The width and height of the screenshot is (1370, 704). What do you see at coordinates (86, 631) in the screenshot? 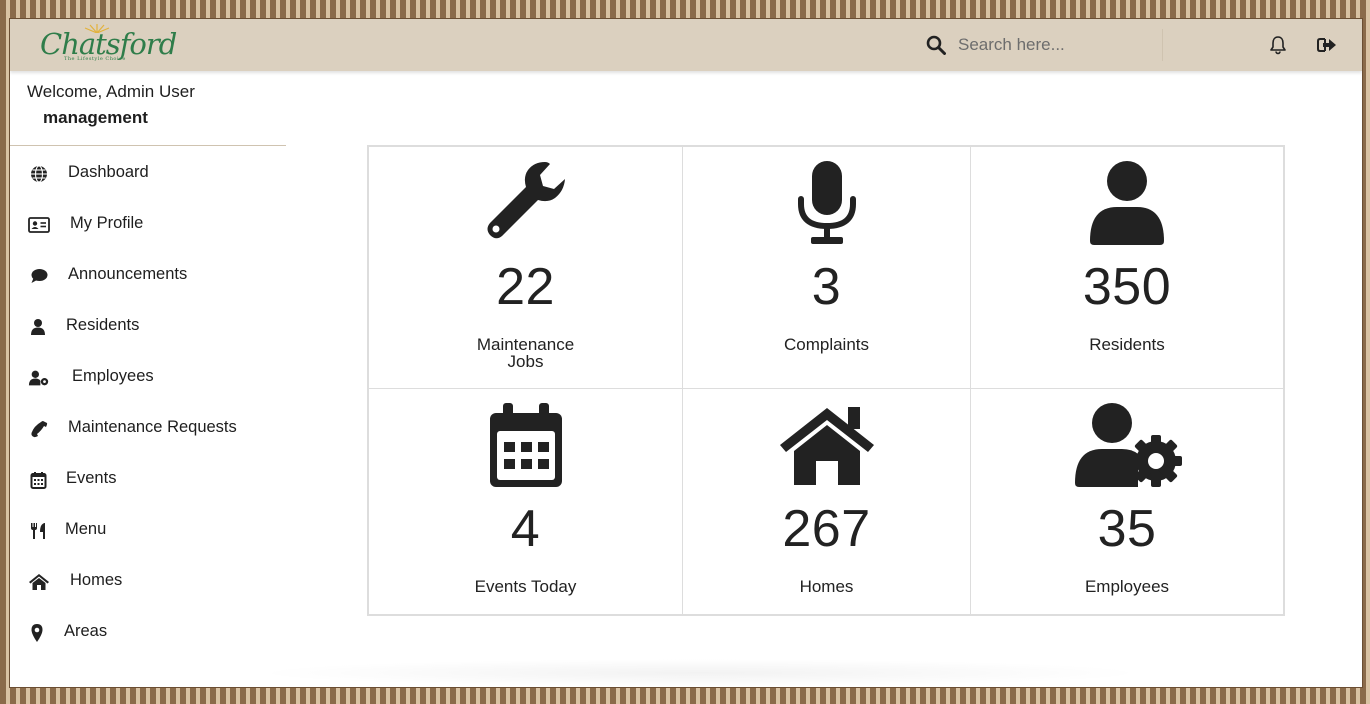
I see `sidebar-item-label: Areas` at bounding box center [86, 631].